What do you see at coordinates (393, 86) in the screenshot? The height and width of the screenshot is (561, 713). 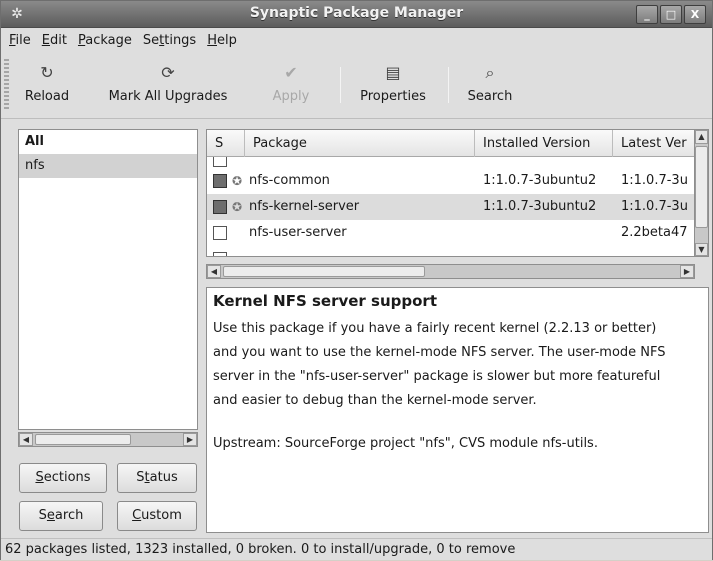 I see `properties-button: ▤ Properties` at bounding box center [393, 86].